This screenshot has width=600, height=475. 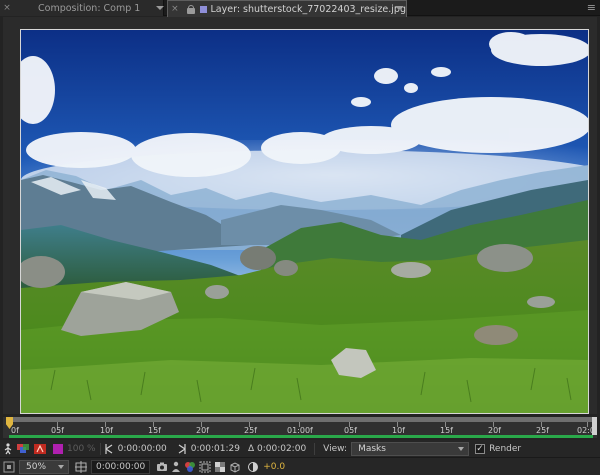 What do you see at coordinates (23, 449) in the screenshot?
I see `show-channel-icon` at bounding box center [23, 449].